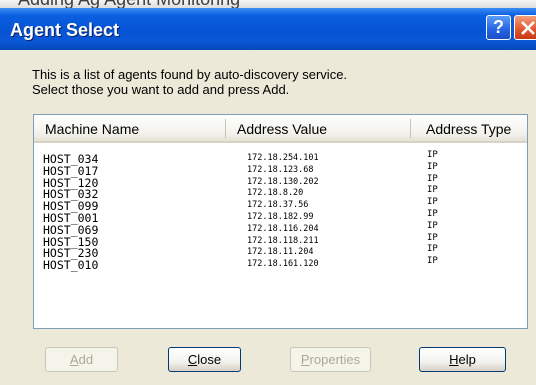 This screenshot has height=385, width=536. I want to click on list-row: HOST_150 172.18.118.211 IP, so click(280, 240).